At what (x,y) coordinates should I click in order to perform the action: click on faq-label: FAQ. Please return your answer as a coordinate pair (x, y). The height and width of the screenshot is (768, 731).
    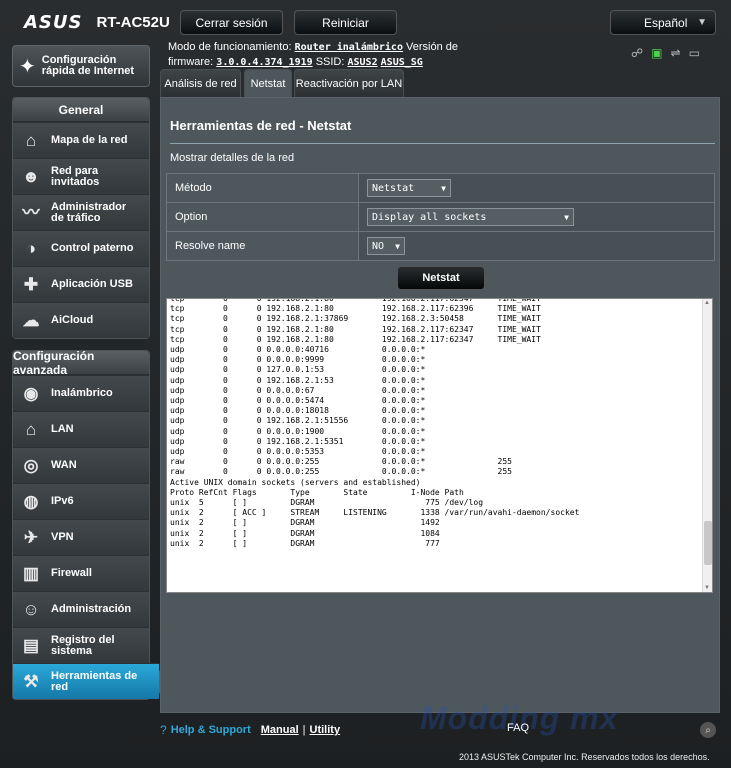
    Looking at the image, I should click on (518, 728).